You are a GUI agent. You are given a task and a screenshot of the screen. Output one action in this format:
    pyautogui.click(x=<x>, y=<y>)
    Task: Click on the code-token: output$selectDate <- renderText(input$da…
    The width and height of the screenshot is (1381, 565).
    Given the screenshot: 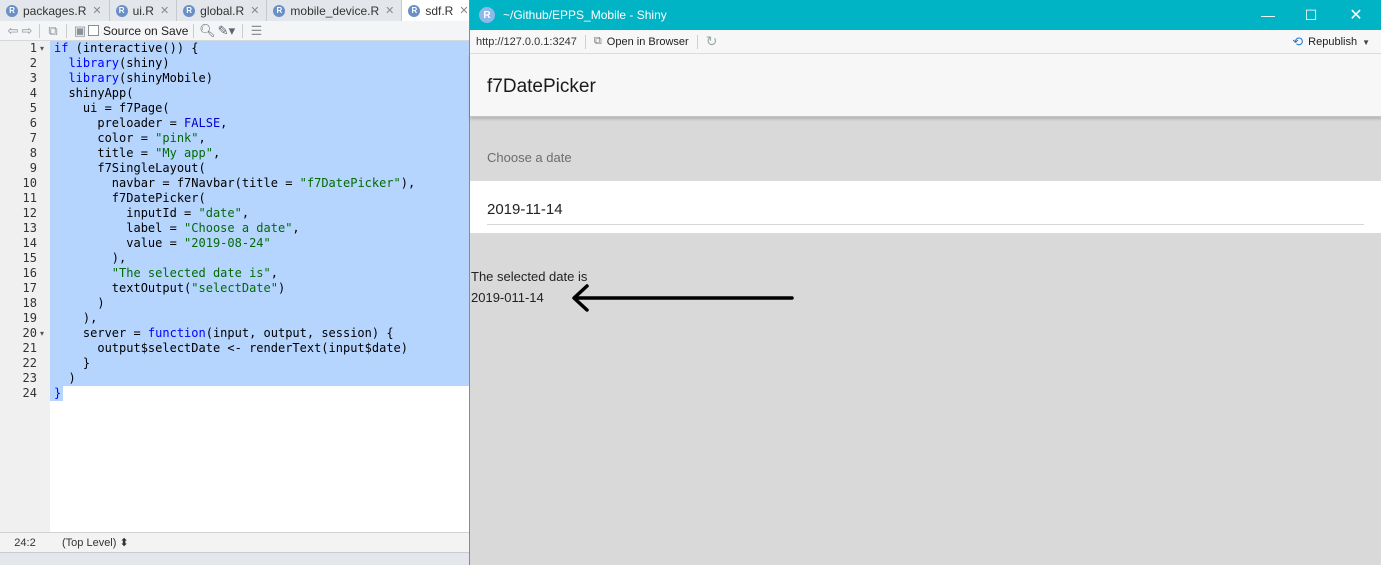 What is the action you would take?
    pyautogui.click(x=231, y=348)
    